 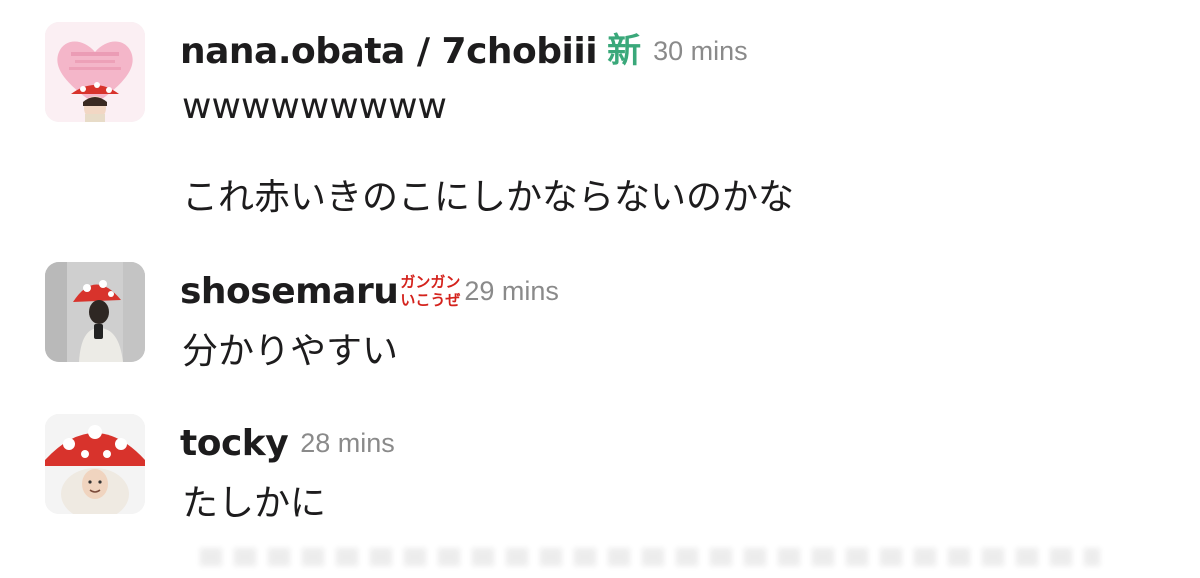 I want to click on timestamp: 29 mins, so click(x=511, y=291).